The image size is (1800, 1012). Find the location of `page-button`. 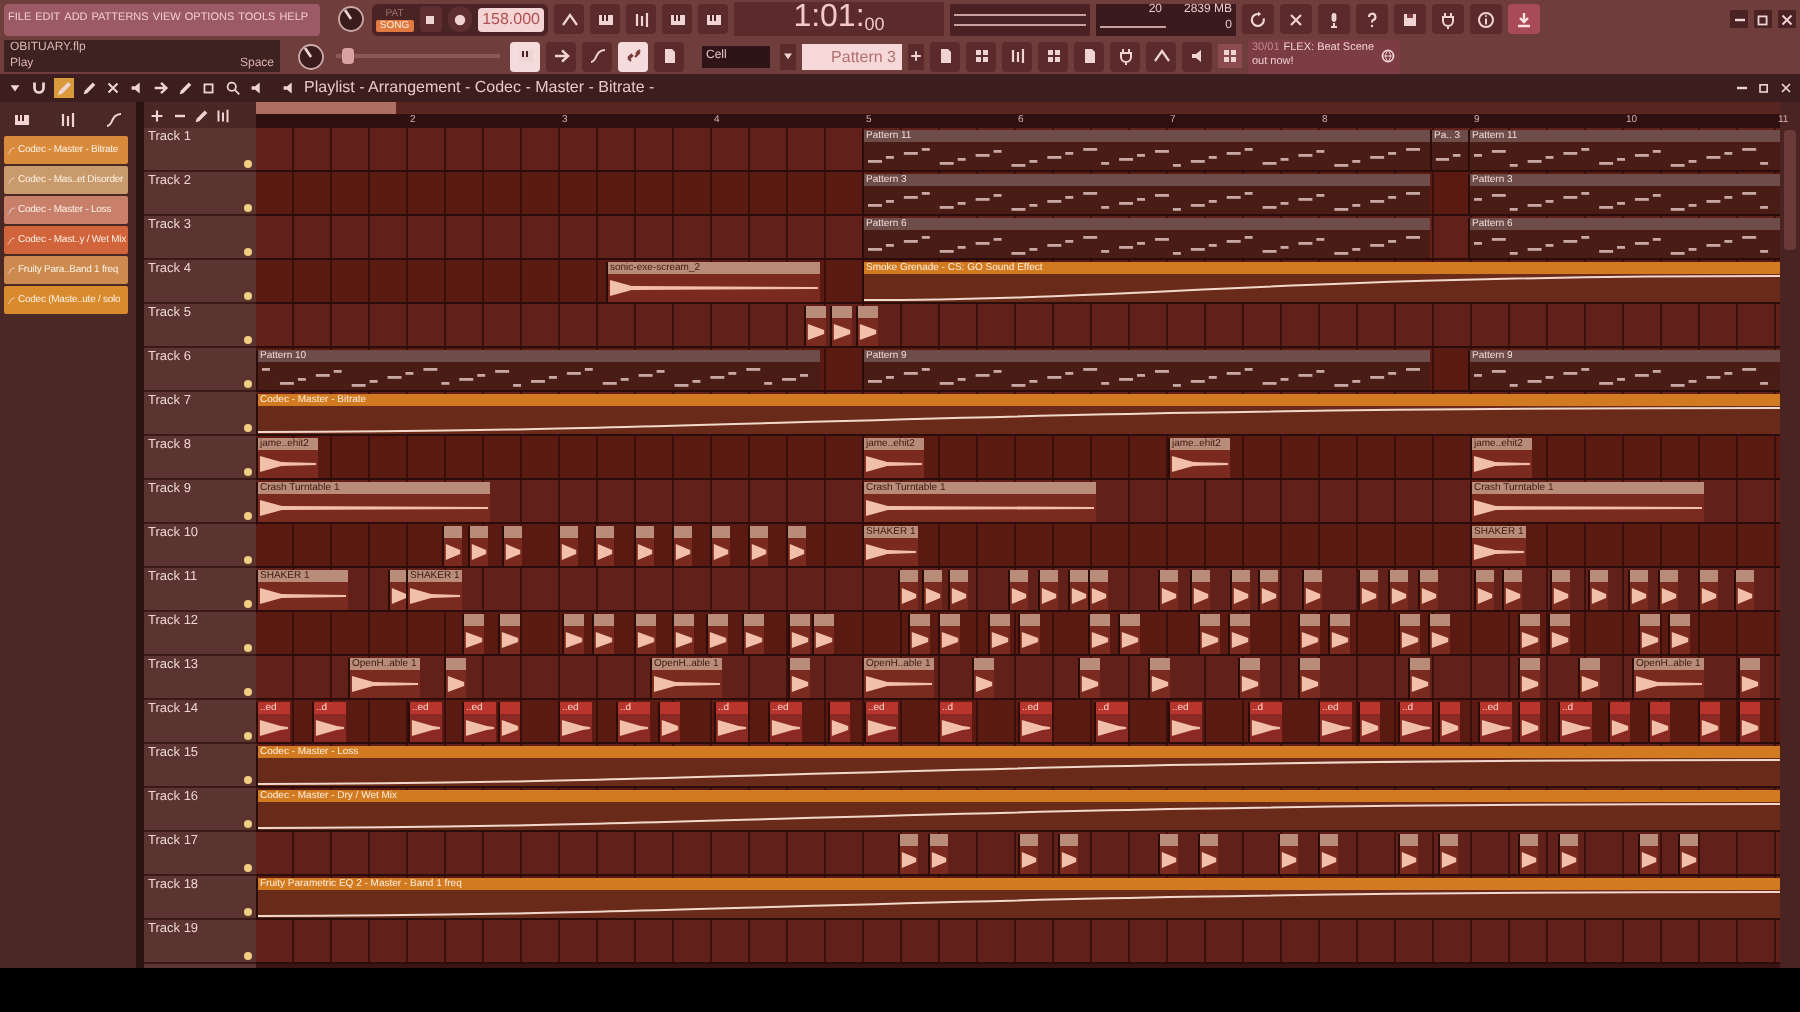

page-button is located at coordinates (1089, 56).